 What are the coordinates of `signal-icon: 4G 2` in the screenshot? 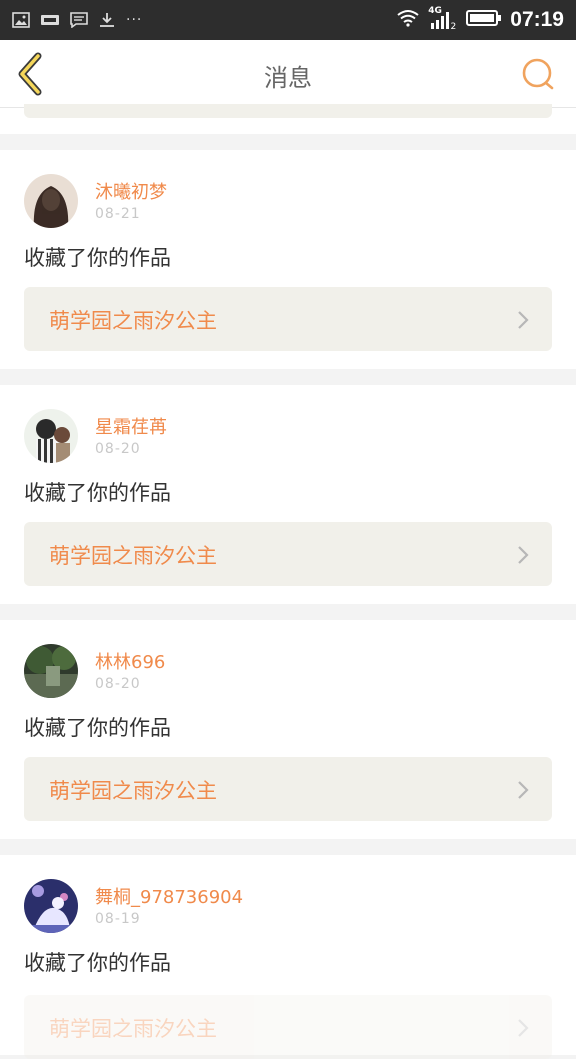 It's located at (443, 19).